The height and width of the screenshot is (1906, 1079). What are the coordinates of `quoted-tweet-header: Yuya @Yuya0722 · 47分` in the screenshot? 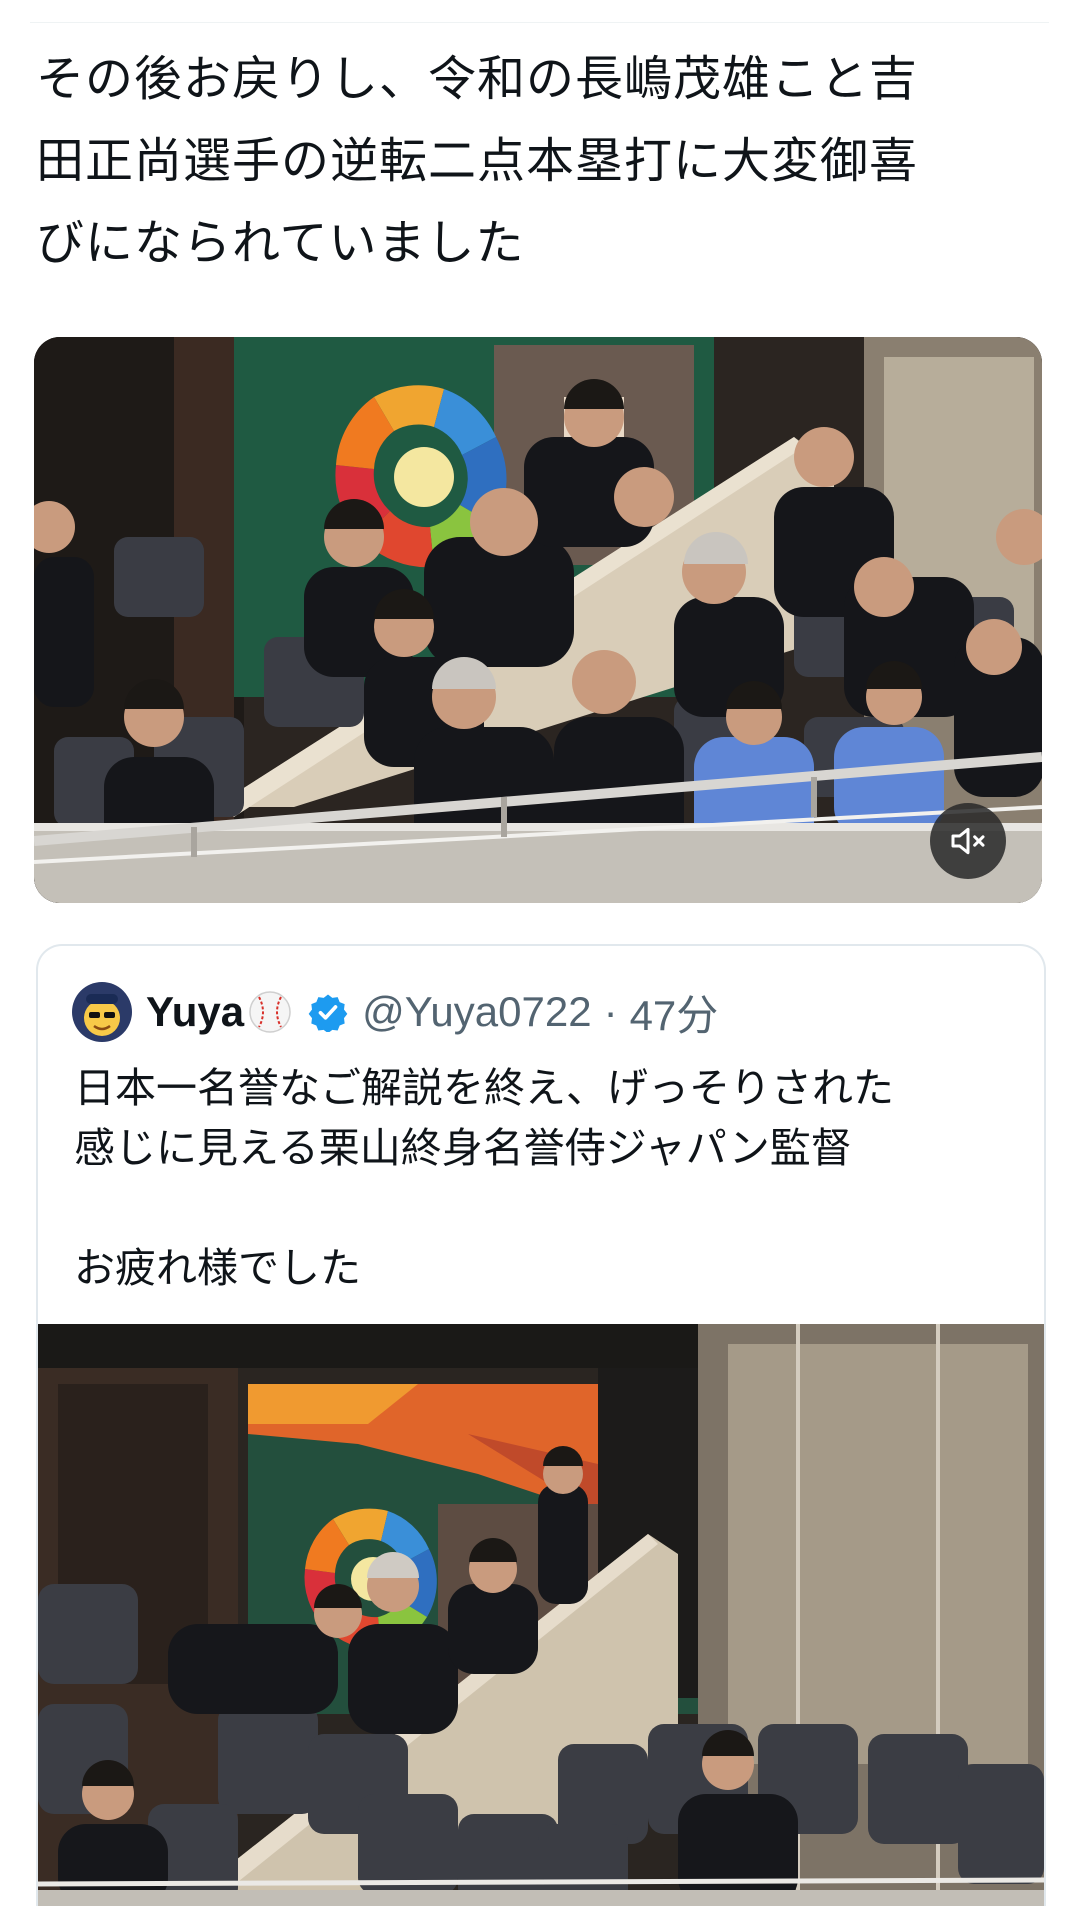 It's located at (395, 1012).